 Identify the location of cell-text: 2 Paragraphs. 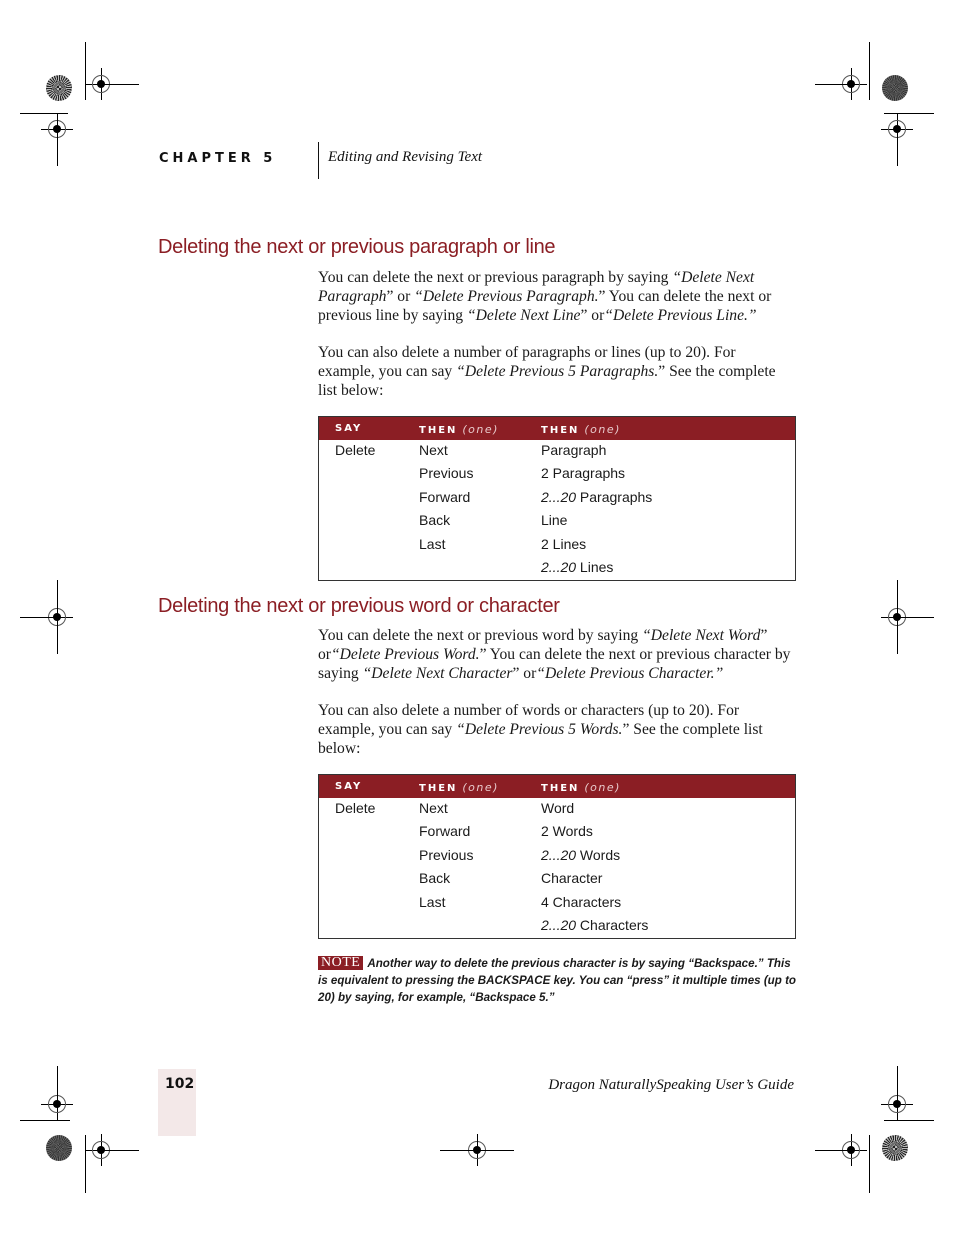
(583, 473).